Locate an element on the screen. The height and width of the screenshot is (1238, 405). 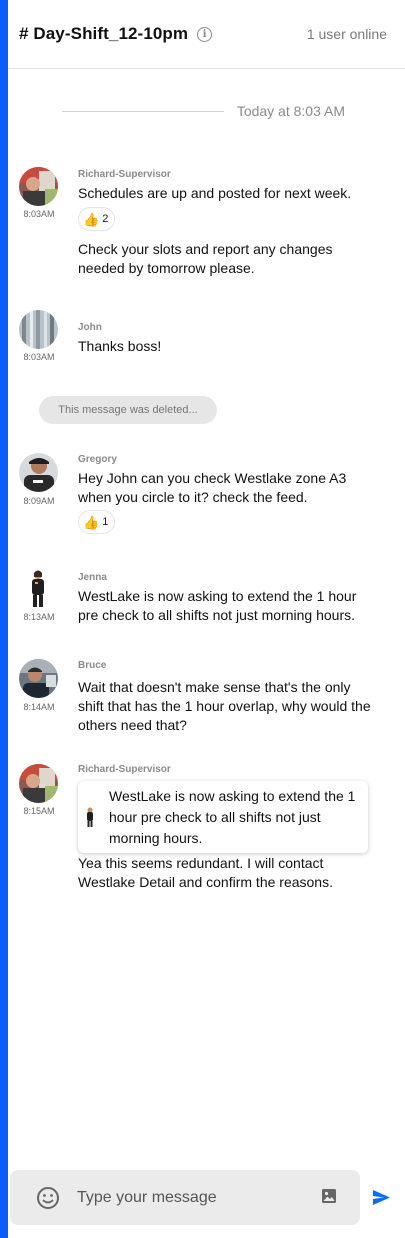
message-time: 8:15AM is located at coordinates (39, 811).